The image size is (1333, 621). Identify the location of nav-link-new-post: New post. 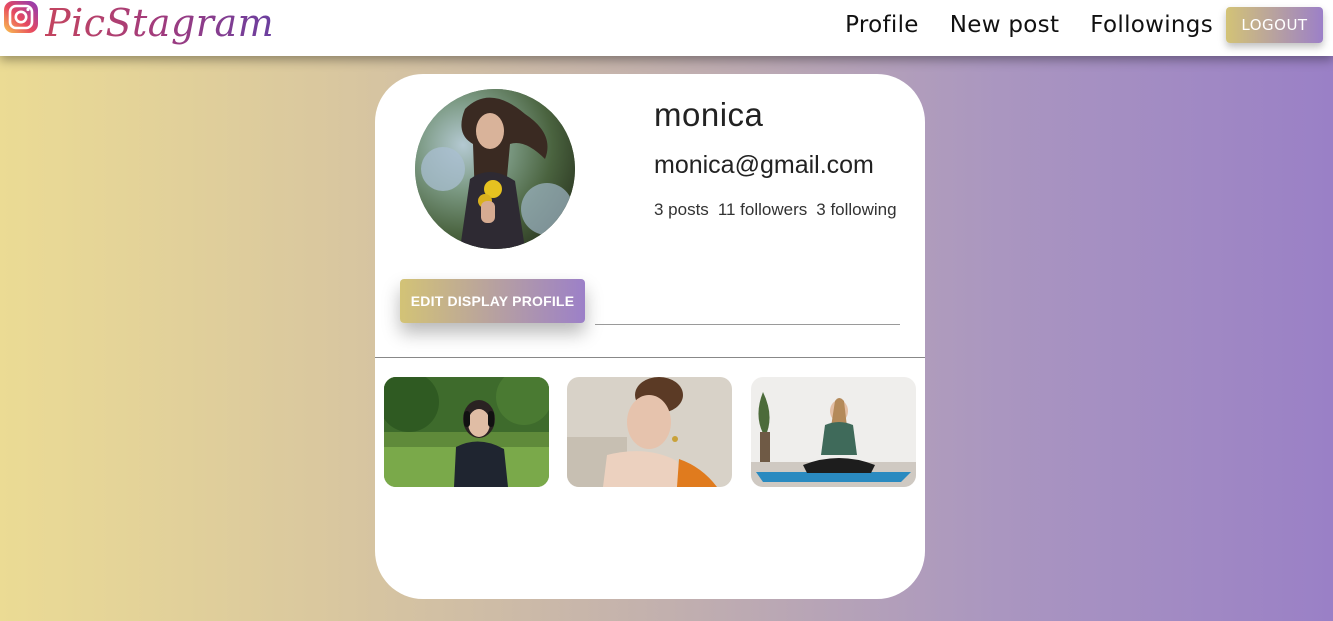
(1005, 25).